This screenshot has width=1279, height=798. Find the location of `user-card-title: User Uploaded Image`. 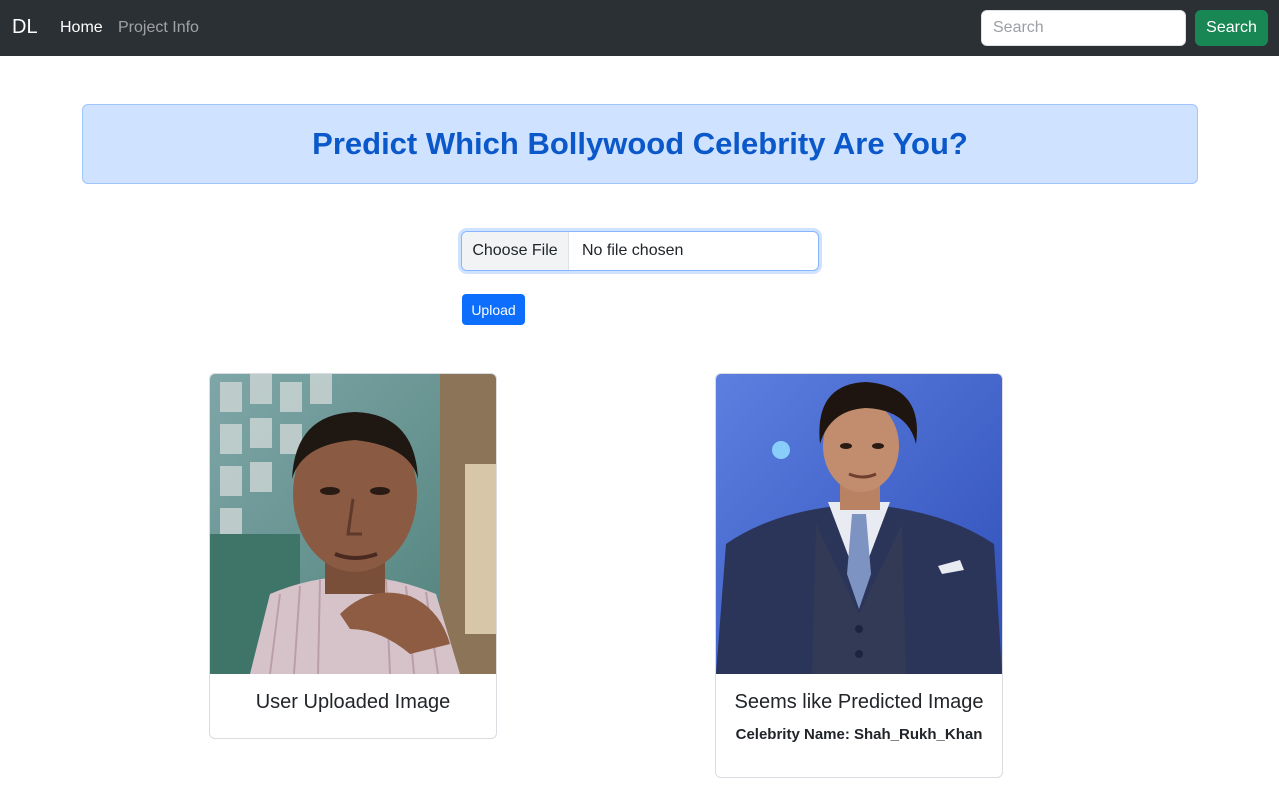

user-card-title: User Uploaded Image is located at coordinates (353, 702).